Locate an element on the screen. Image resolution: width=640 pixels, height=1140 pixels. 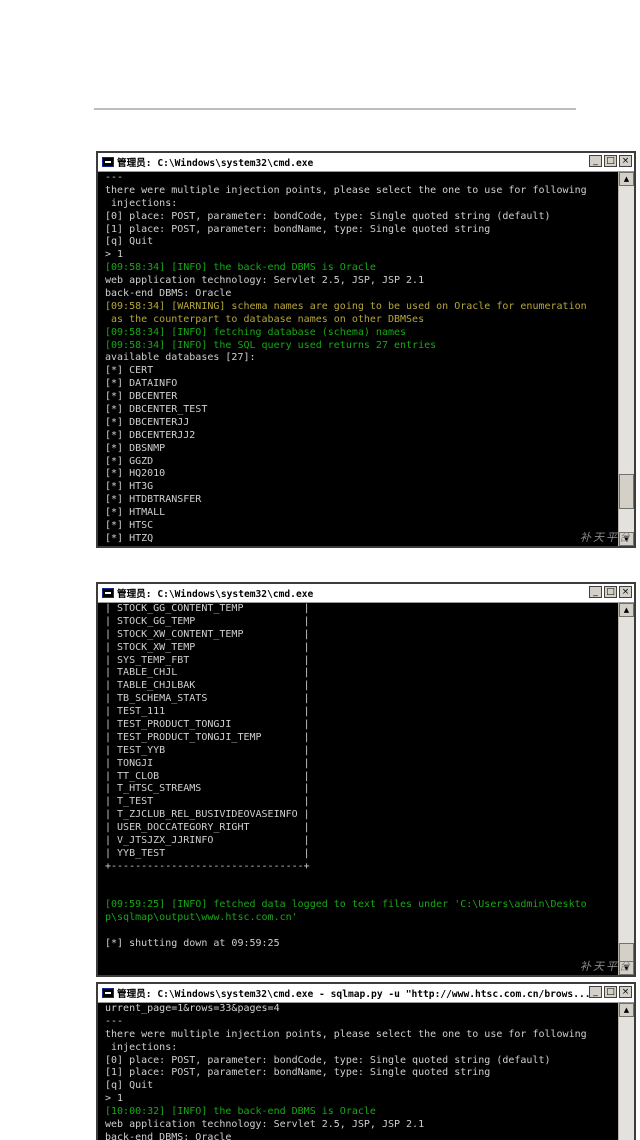
console-line: [*] DBCENTER_TEST is located at coordinates (156, 410).